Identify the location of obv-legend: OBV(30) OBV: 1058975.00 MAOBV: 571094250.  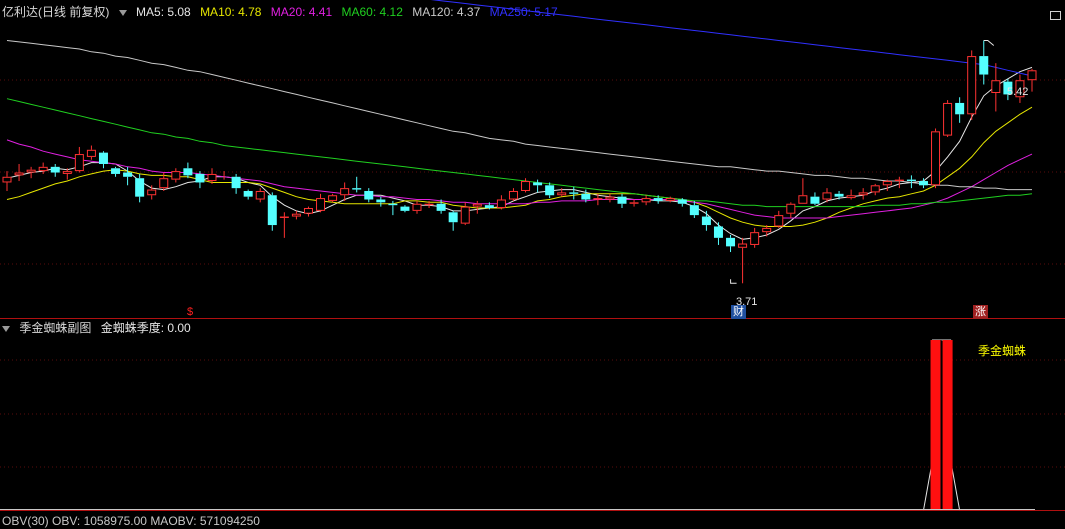
(134, 521).